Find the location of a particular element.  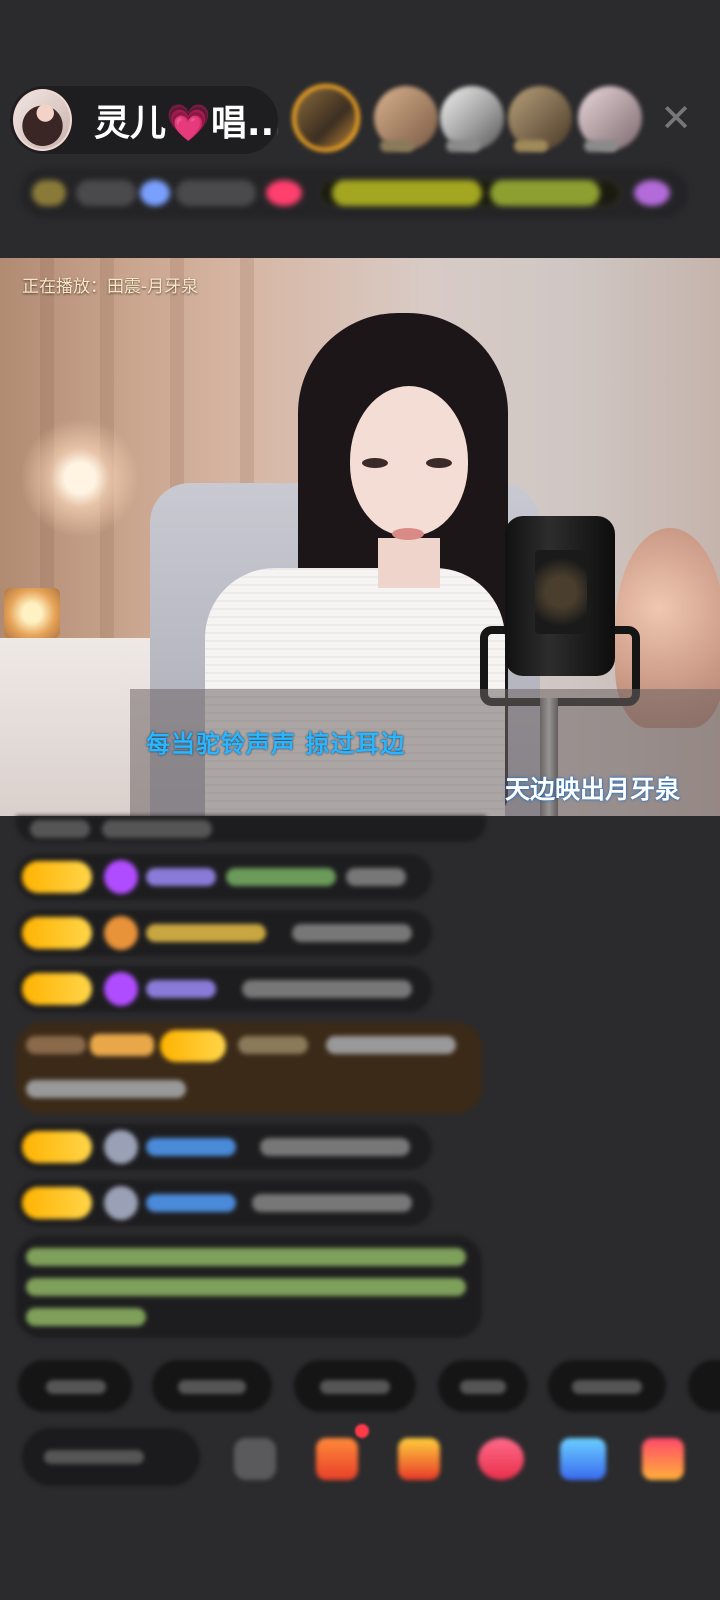

heart-icon: 💗 is located at coordinates (188, 123).